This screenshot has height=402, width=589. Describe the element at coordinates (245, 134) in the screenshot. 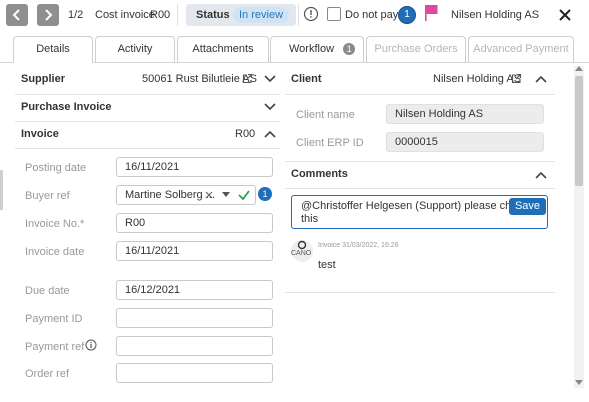

I see `invoice-header-value: R00` at that location.